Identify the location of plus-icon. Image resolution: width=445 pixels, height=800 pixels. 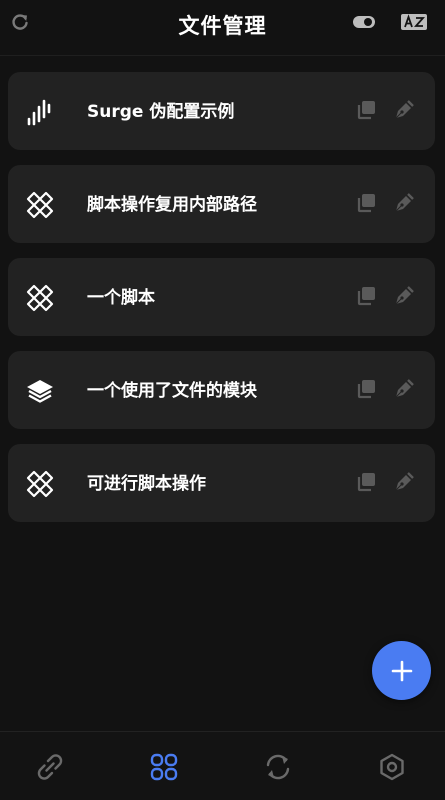
(401, 670).